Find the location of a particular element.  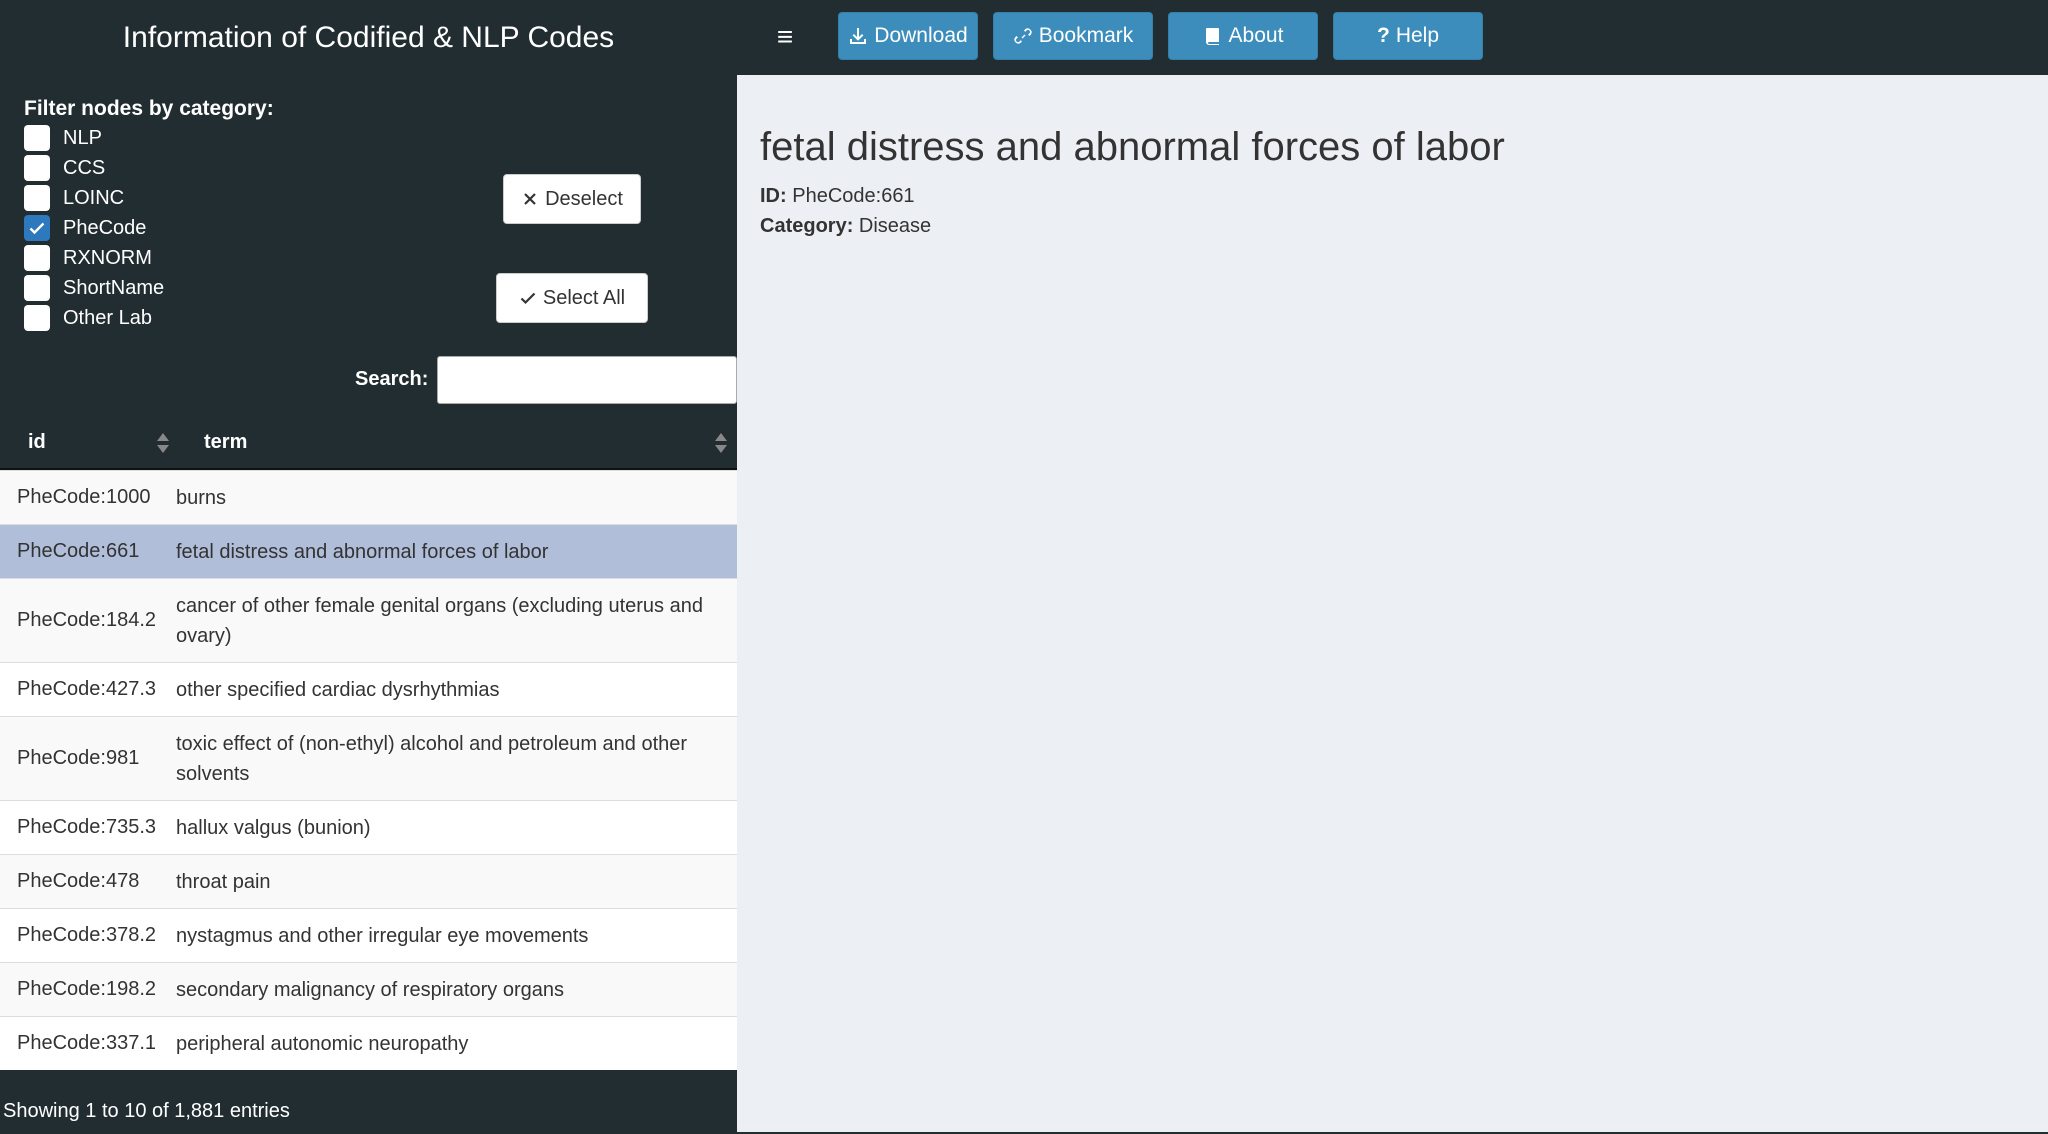

search-label: Search: is located at coordinates (392, 379).